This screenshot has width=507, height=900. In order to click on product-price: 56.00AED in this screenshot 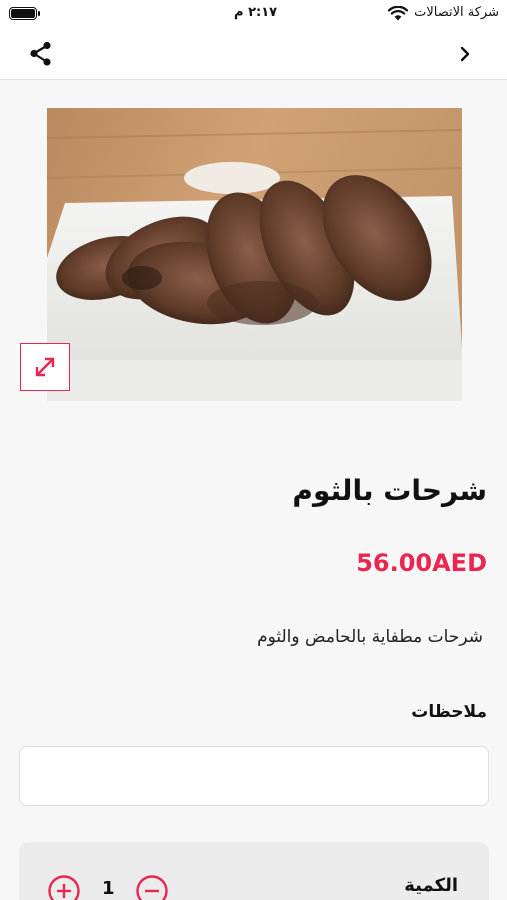, I will do `click(421, 563)`.